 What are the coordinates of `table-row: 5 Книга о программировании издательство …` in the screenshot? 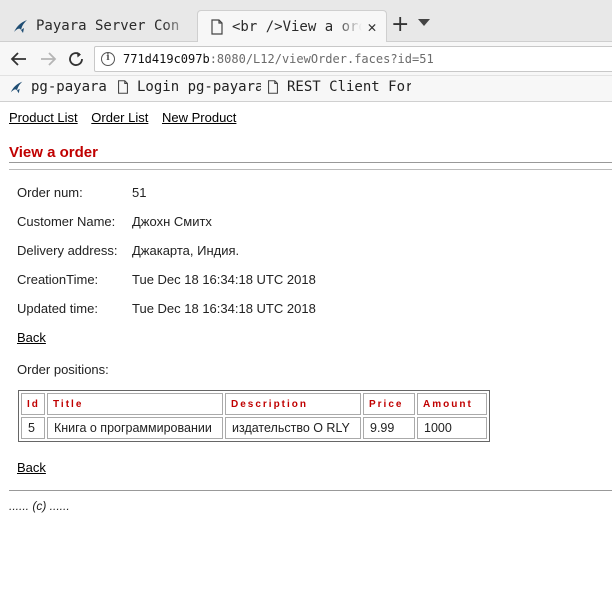 It's located at (254, 428).